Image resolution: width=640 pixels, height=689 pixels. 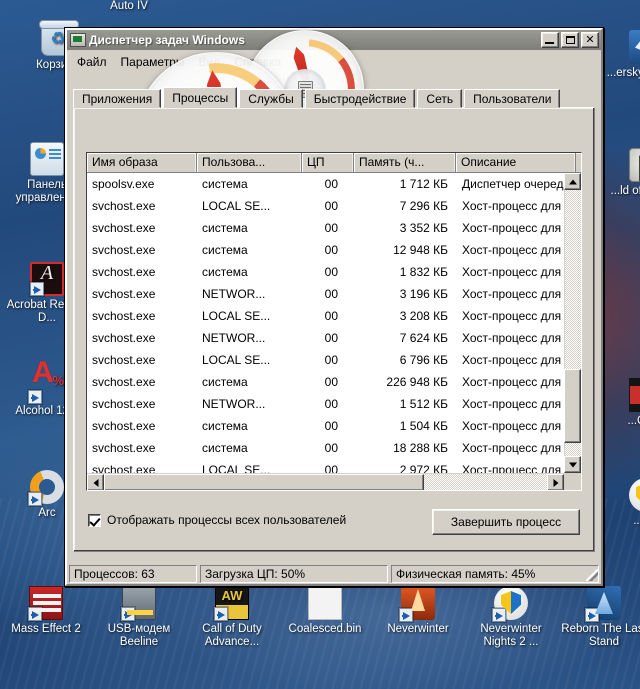 What do you see at coordinates (572, 181) in the screenshot?
I see `scroll-up-button` at bounding box center [572, 181].